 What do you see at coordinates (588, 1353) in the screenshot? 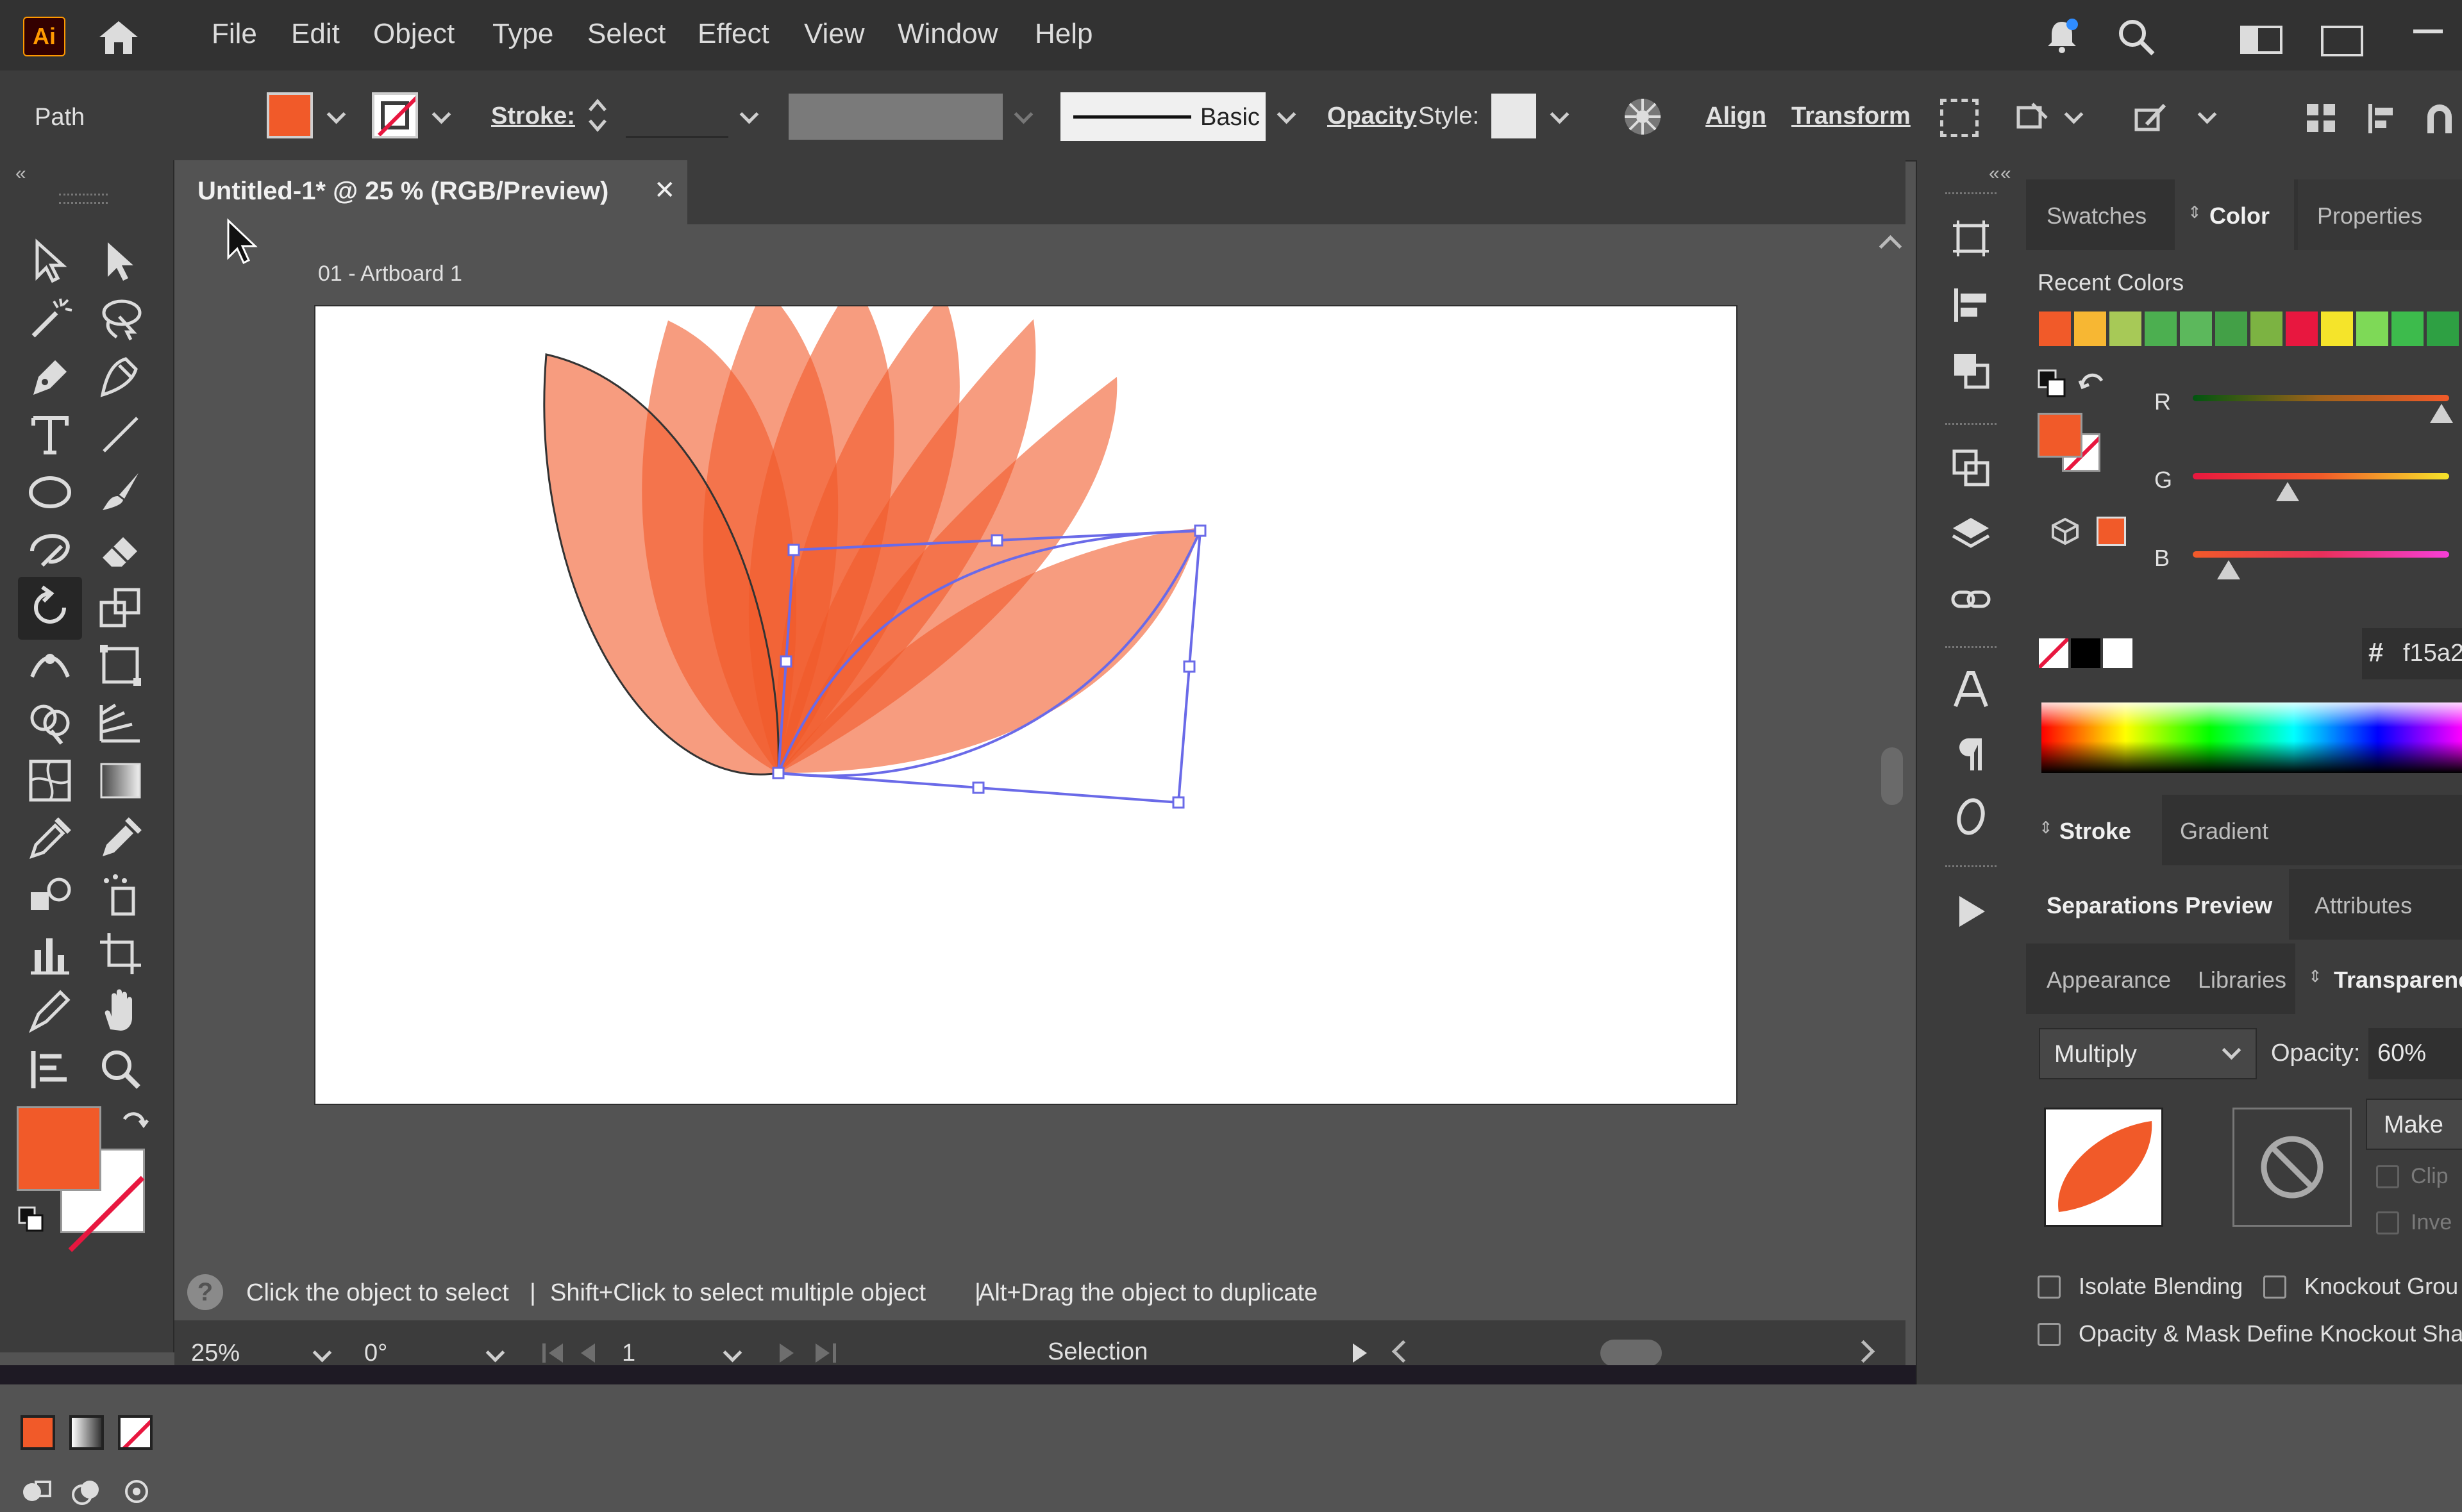
I see `previous-artboard-icon` at bounding box center [588, 1353].